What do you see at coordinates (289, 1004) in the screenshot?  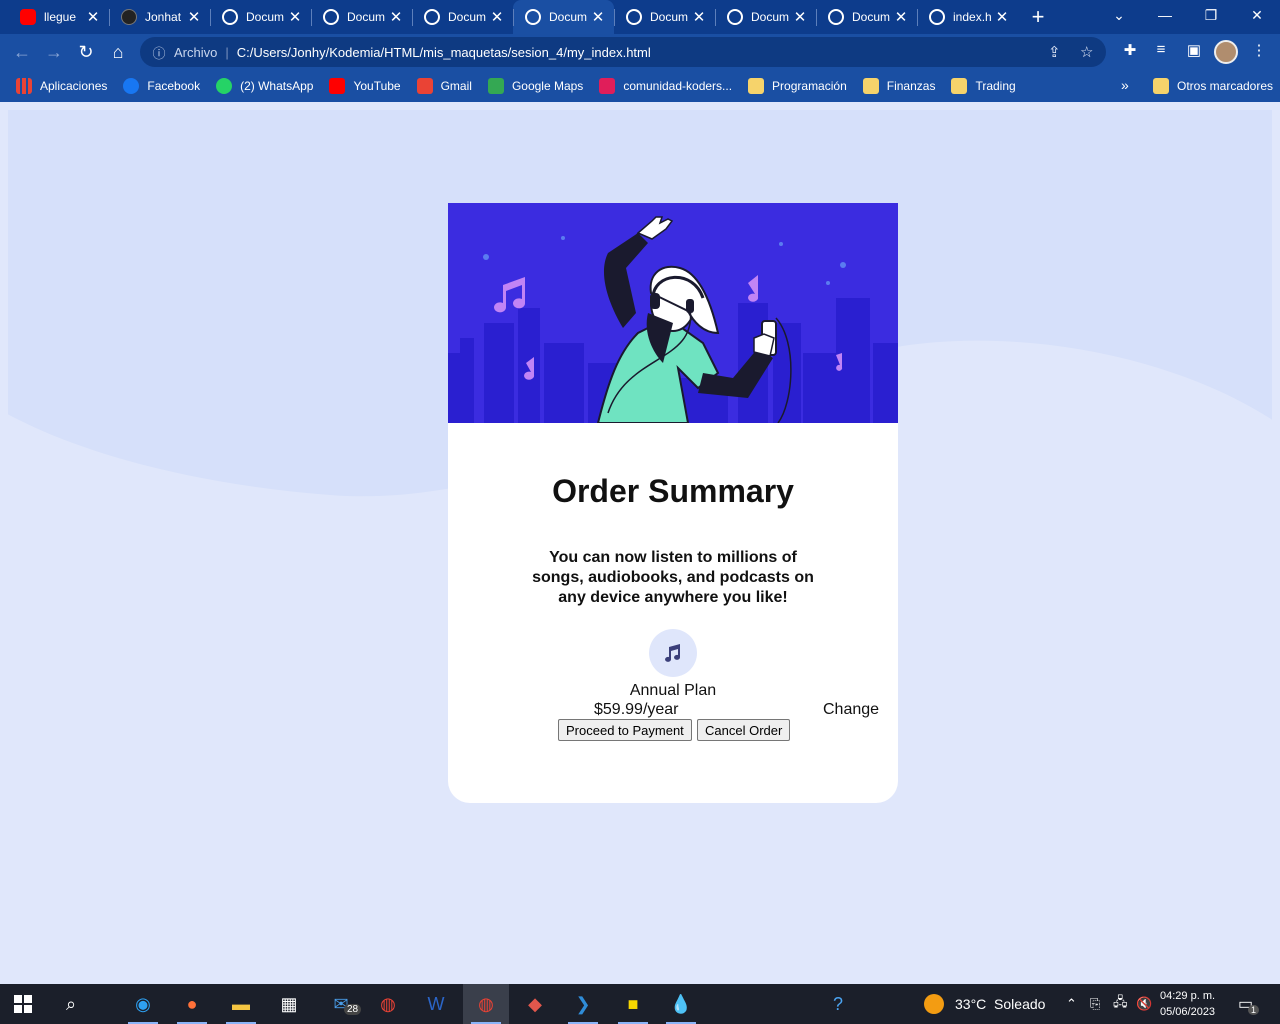 I see `store-icon: ▦` at bounding box center [289, 1004].